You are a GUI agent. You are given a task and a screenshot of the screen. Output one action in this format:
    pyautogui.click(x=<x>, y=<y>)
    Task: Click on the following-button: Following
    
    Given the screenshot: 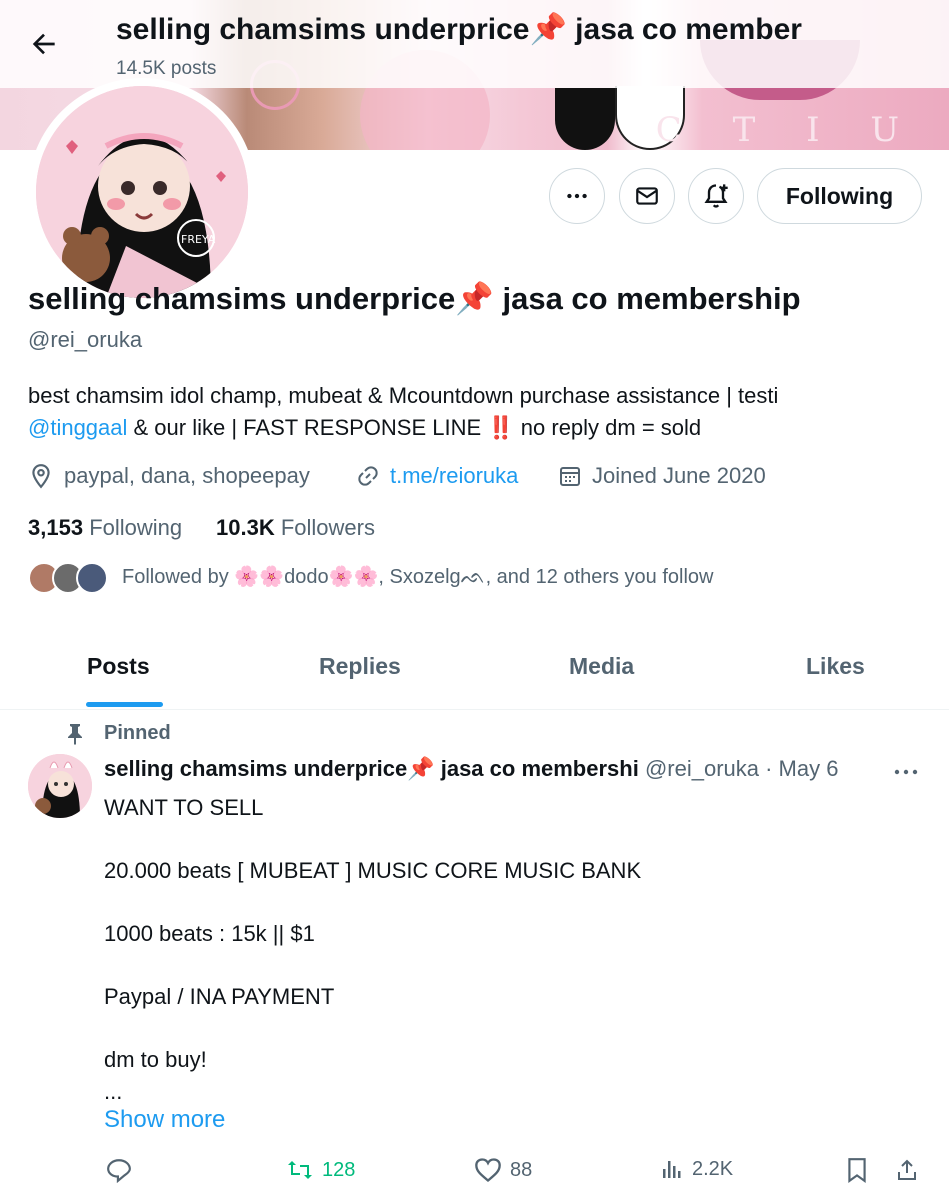 What is the action you would take?
    pyautogui.click(x=839, y=196)
    